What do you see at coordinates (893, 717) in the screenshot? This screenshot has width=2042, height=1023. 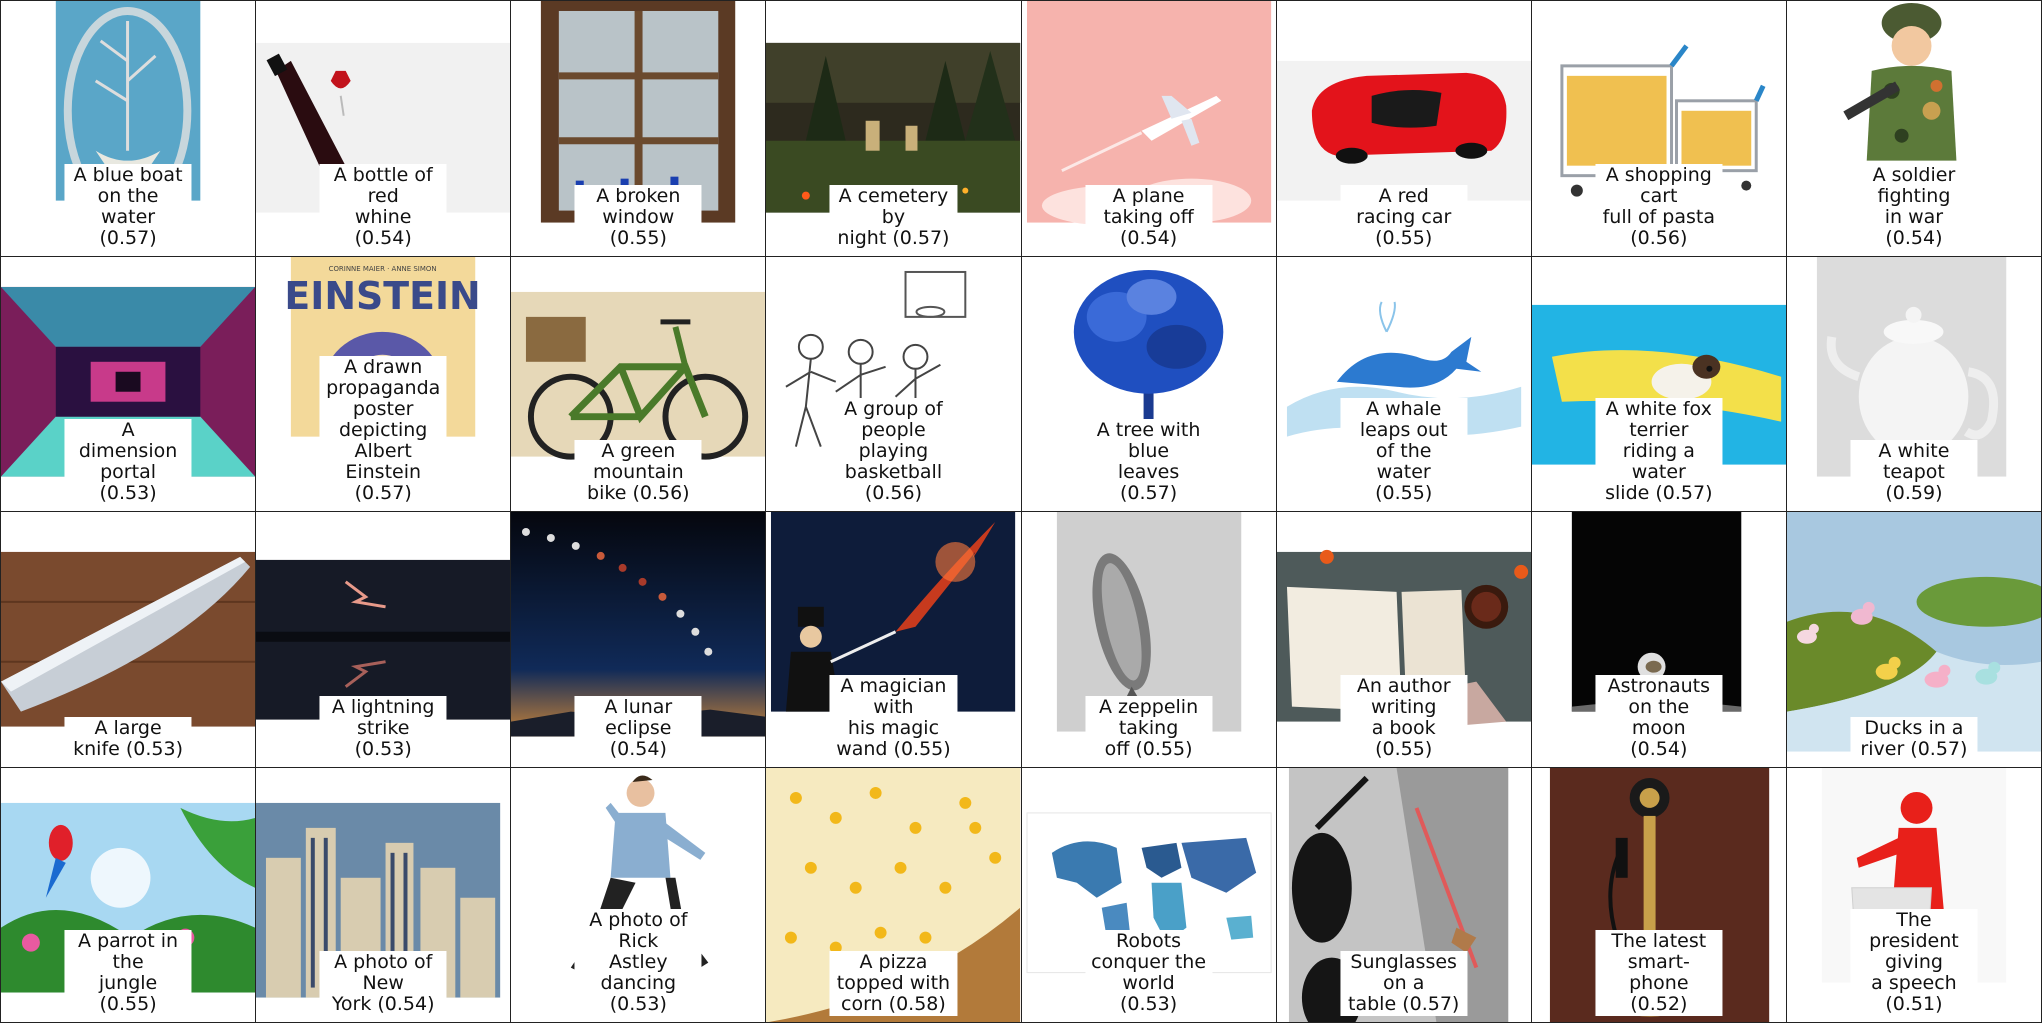 I see `caption: A magician with his magic wand (0.55)` at bounding box center [893, 717].